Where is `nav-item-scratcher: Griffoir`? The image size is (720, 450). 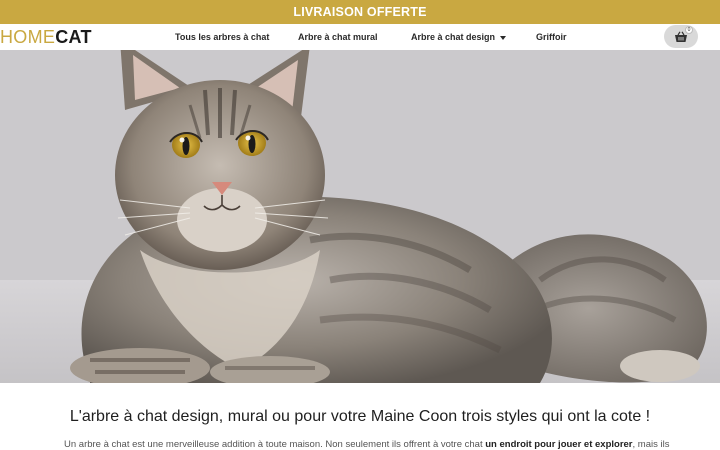
nav-item-scratcher: Griffoir is located at coordinates (551, 37).